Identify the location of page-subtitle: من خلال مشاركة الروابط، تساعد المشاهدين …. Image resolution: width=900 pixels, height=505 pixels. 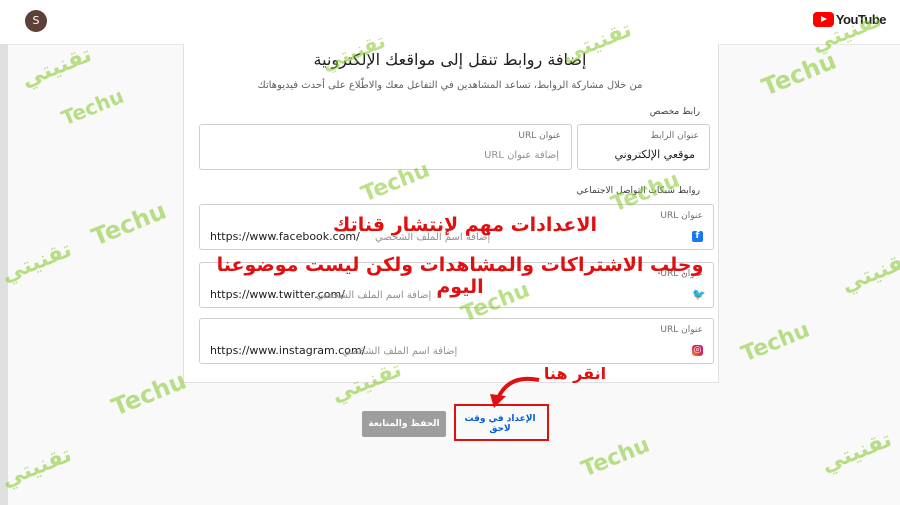
(450, 85).